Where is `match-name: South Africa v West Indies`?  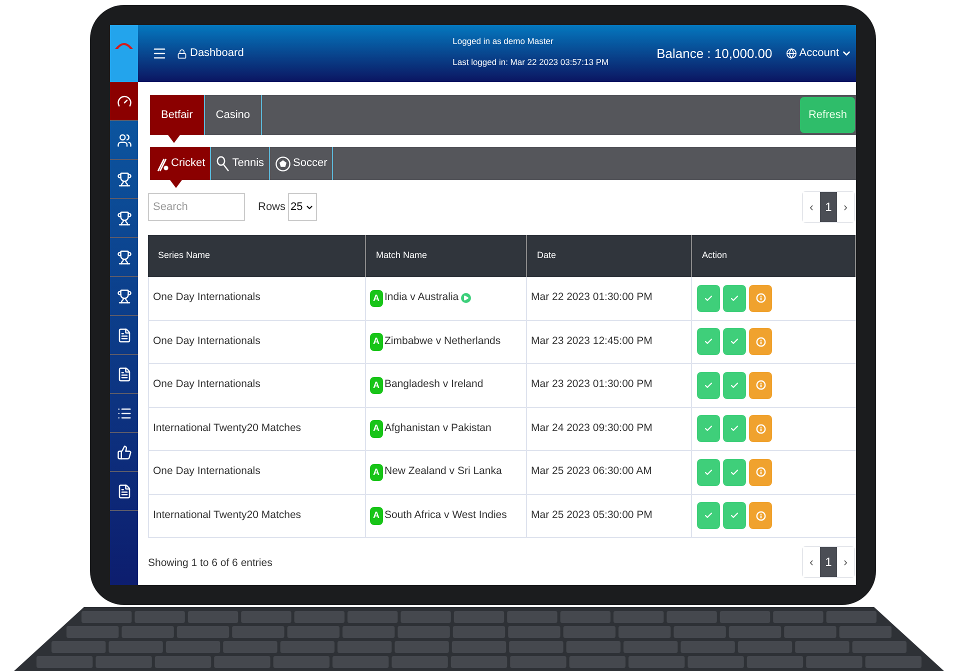
match-name: South Africa v West Indies is located at coordinates (445, 516).